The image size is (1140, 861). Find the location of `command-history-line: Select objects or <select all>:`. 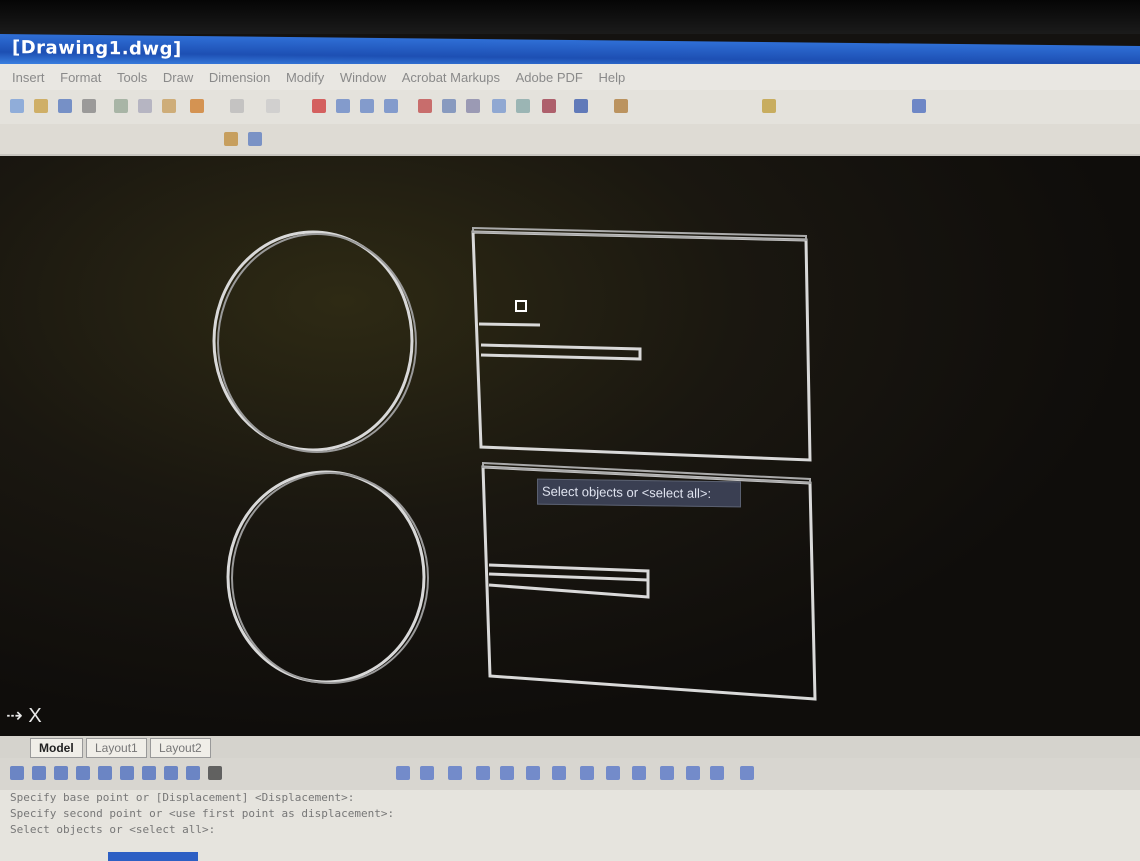

command-history-line: Select objects or <select all>: is located at coordinates (113, 829).